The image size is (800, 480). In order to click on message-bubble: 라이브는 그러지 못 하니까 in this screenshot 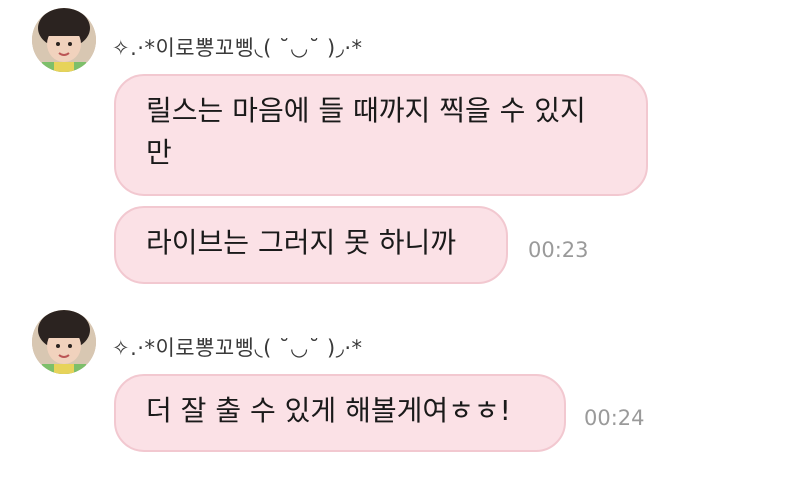, I will do `click(311, 245)`.